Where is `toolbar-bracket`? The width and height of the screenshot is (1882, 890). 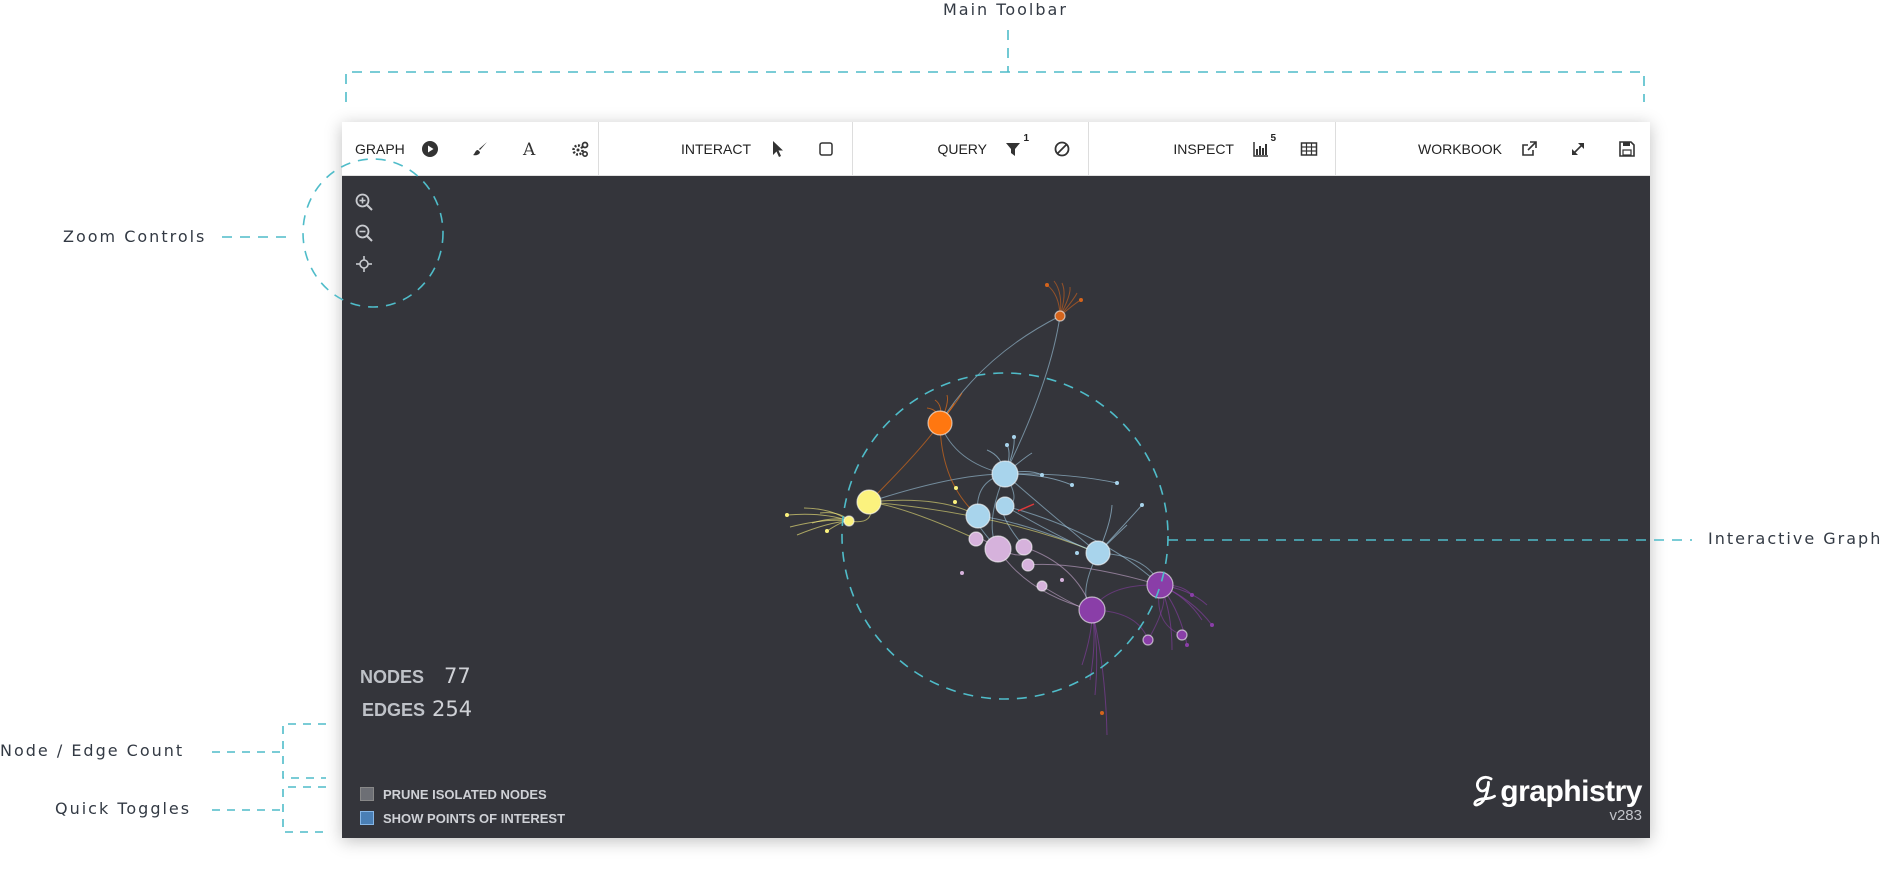 toolbar-bracket is located at coordinates (995, 66).